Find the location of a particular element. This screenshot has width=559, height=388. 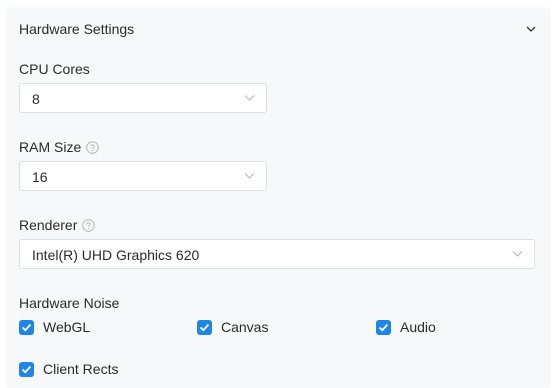

cpu-cores-label-text: CPU Cores is located at coordinates (54, 69).